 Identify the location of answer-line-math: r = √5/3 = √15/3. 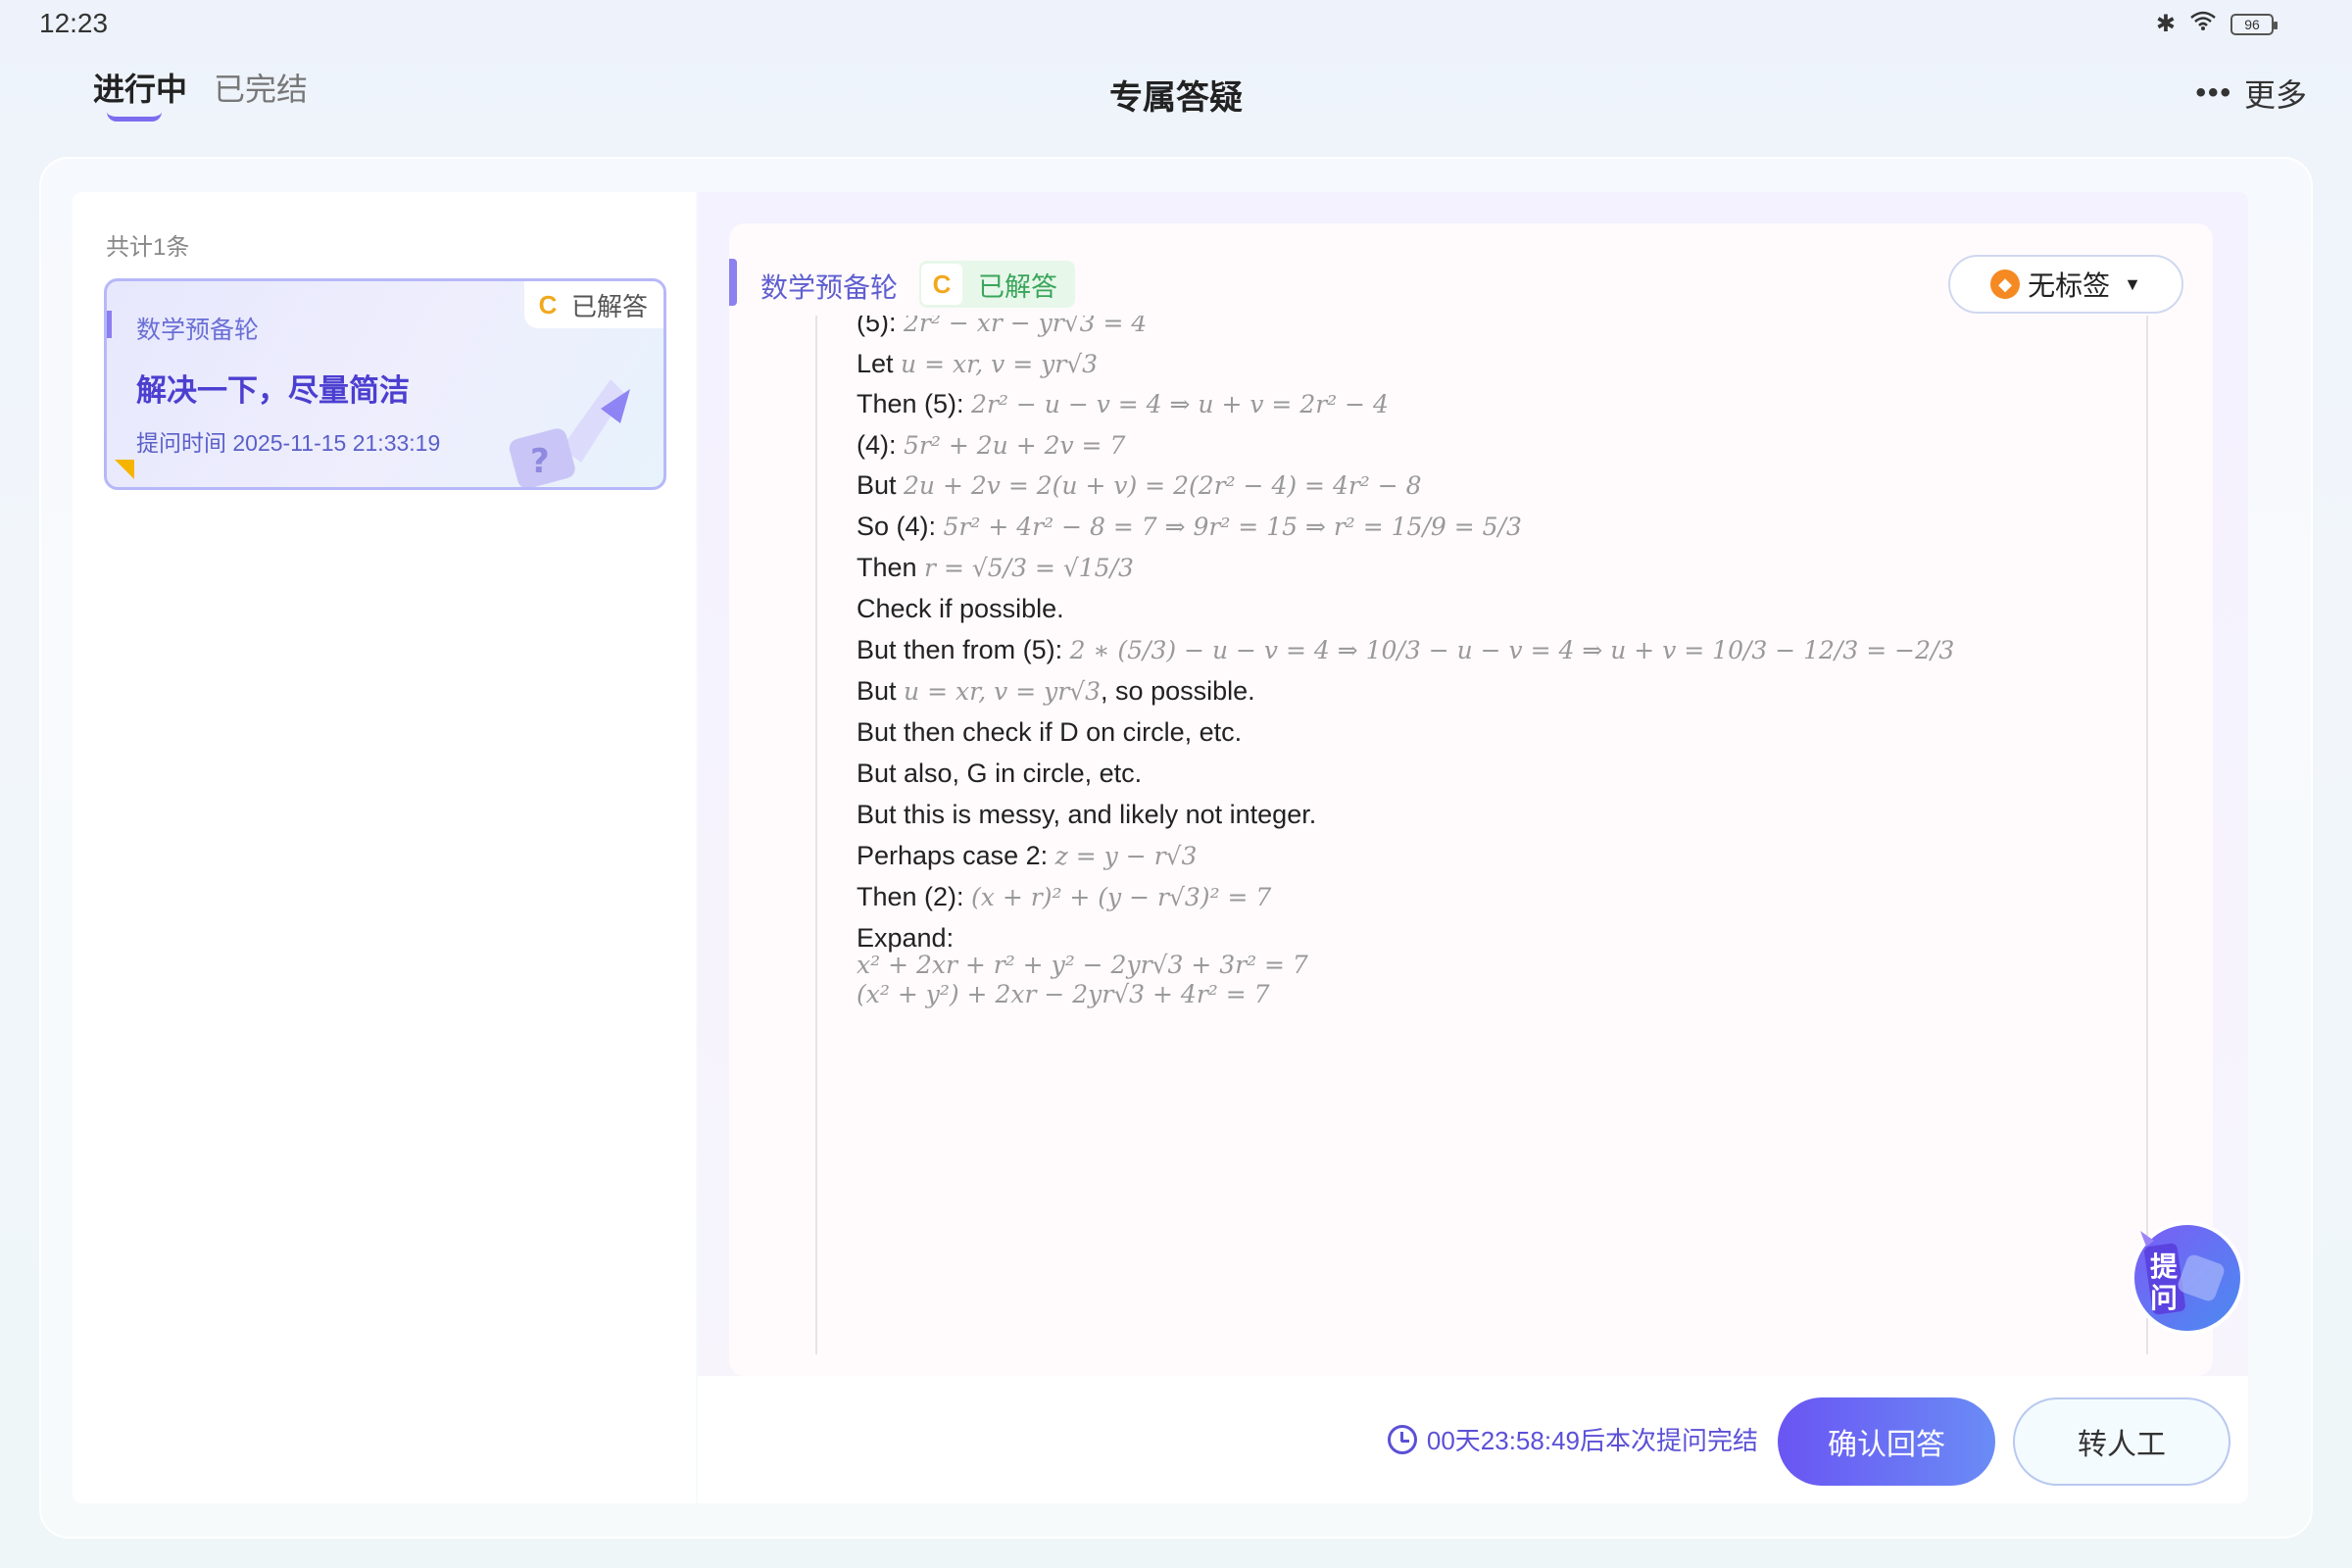
(1029, 568).